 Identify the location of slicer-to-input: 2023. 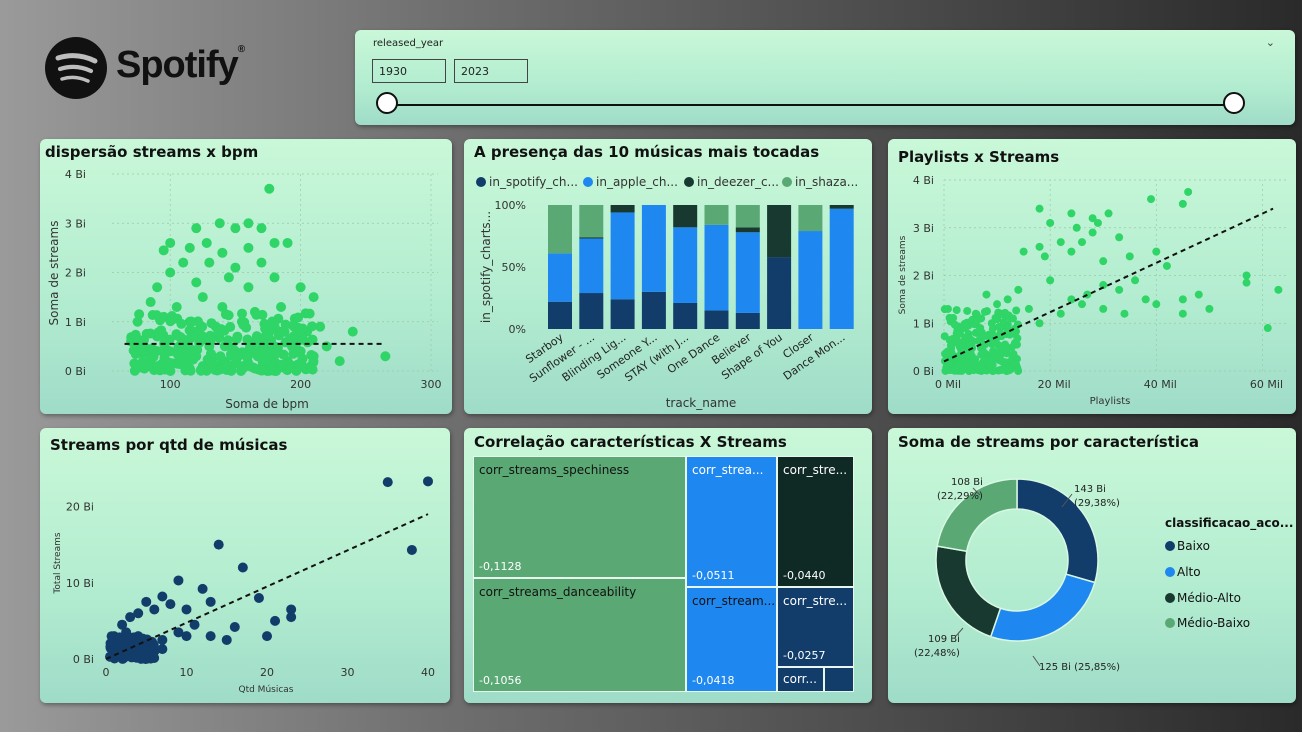
(491, 71).